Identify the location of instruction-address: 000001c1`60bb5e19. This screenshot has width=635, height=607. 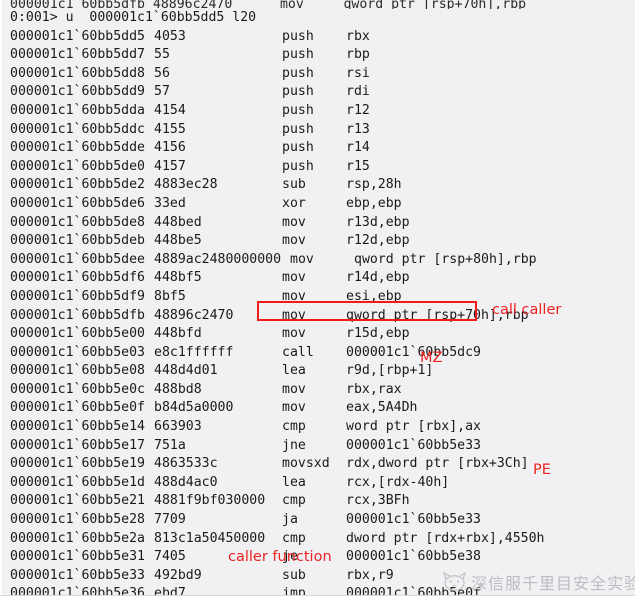
(77, 464).